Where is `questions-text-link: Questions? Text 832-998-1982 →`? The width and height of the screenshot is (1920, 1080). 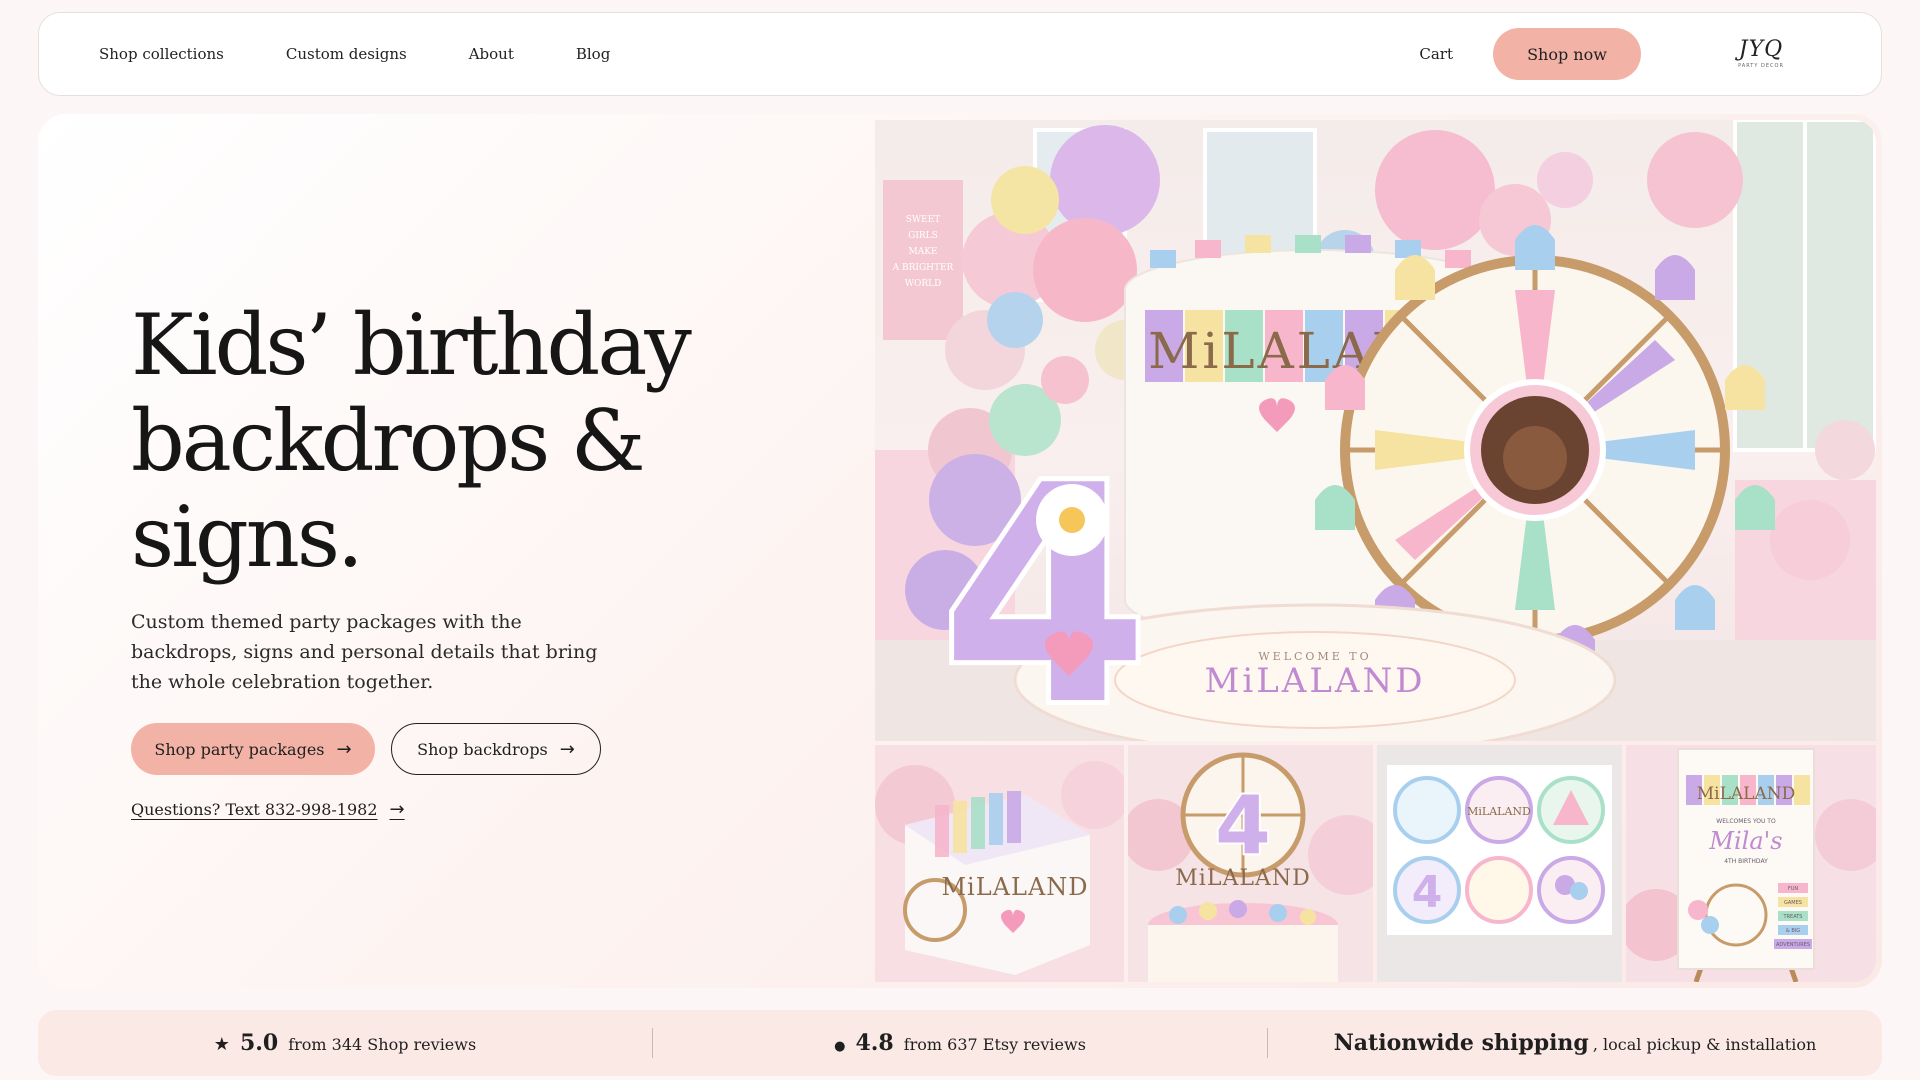 questions-text-link: Questions? Text 832-998-1982 → is located at coordinates (268, 809).